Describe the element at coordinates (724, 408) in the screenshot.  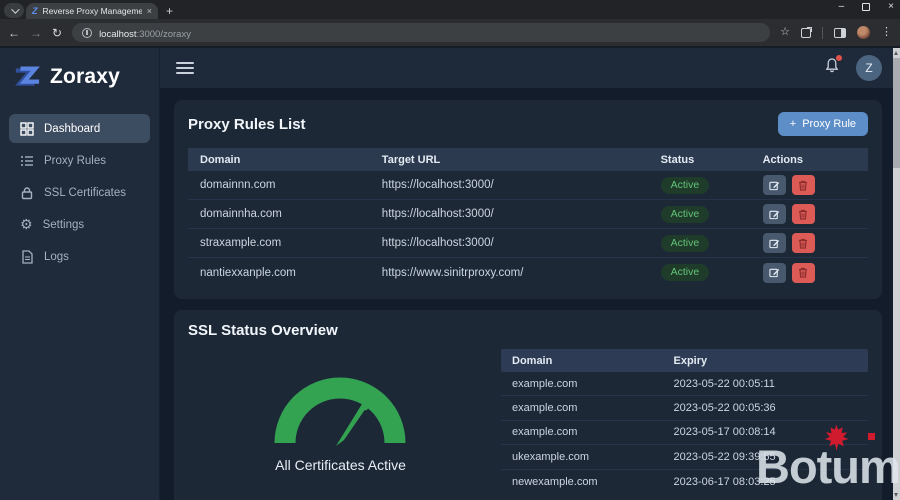
I see `row-expiry: 2023-05-22 00:05:36` at that location.